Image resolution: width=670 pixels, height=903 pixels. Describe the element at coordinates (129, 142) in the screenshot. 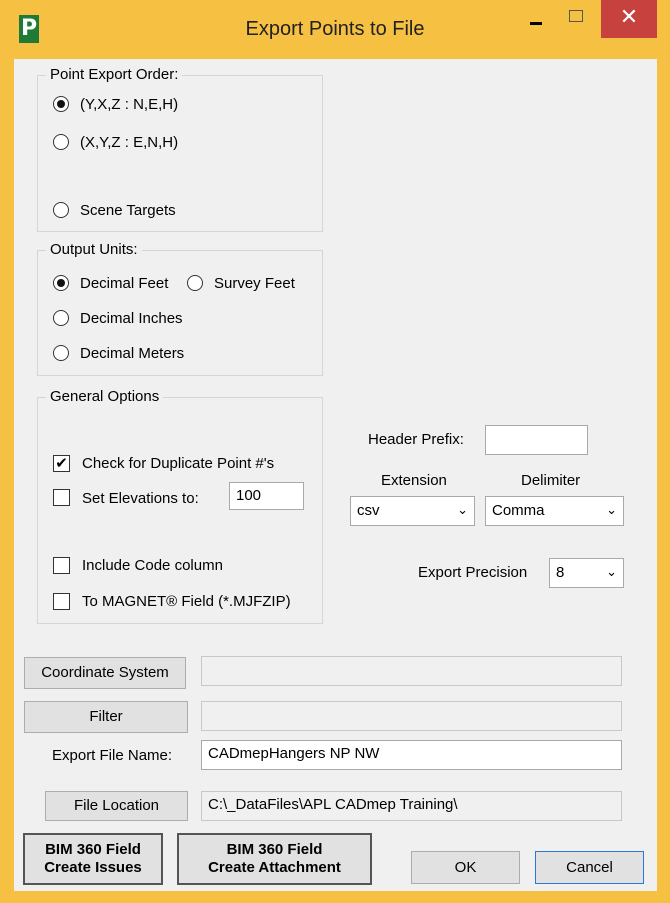

I see `order-xyz-label: (X,Y,Z : E,N,H)` at that location.